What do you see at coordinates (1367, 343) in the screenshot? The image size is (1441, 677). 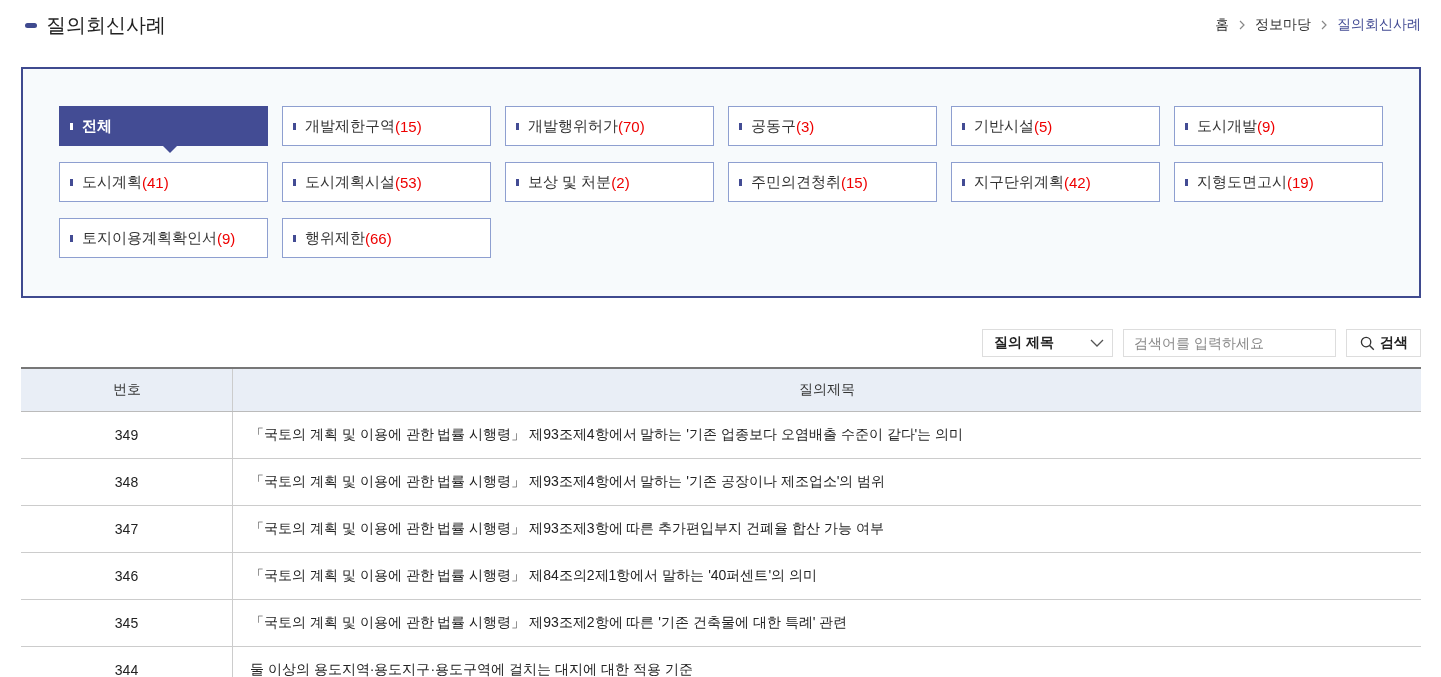 I see `search-icon` at bounding box center [1367, 343].